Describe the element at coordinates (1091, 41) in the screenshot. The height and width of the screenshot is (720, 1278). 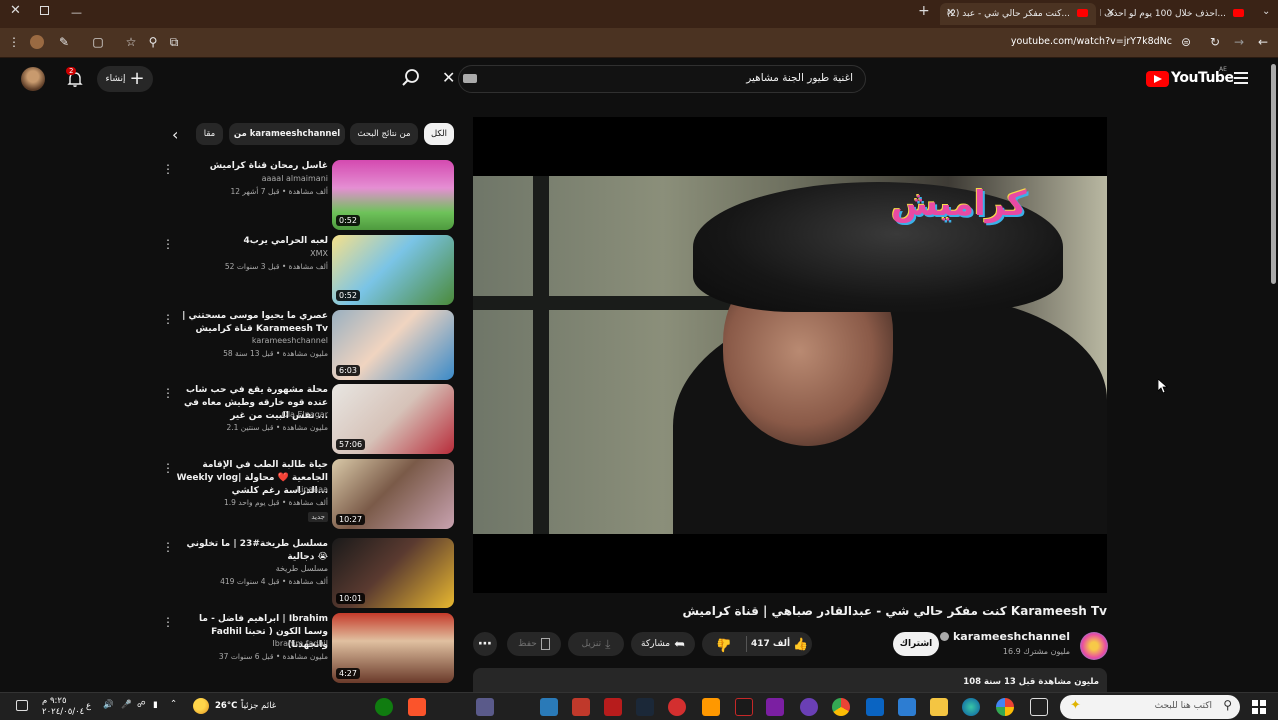
I see `url-text: youtube.com/watch?v=jrY7k8dNc` at that location.